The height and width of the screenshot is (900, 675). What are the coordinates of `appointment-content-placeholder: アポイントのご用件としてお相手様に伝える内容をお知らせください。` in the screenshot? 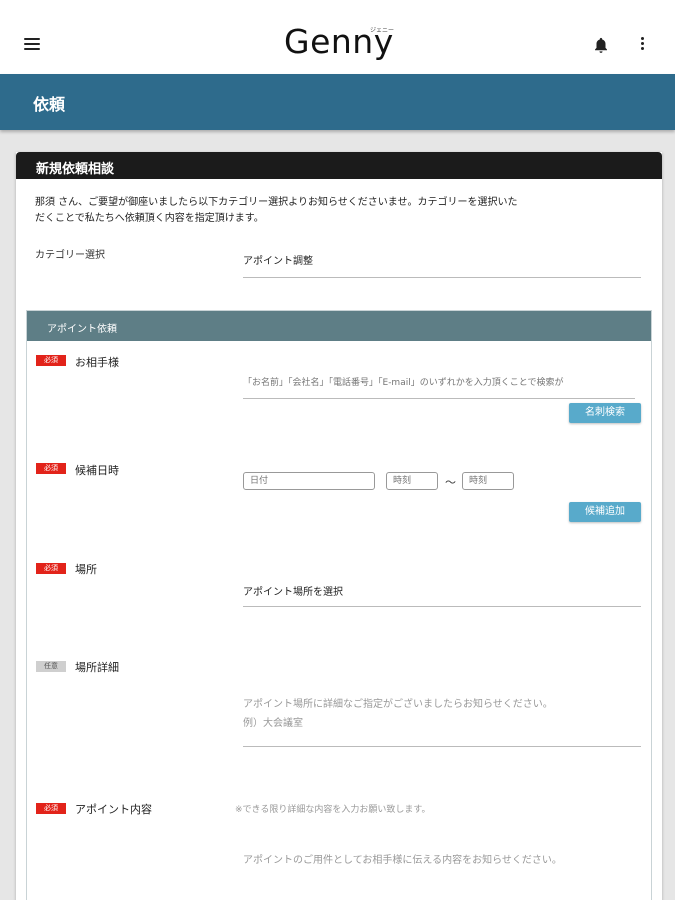 It's located at (402, 860).